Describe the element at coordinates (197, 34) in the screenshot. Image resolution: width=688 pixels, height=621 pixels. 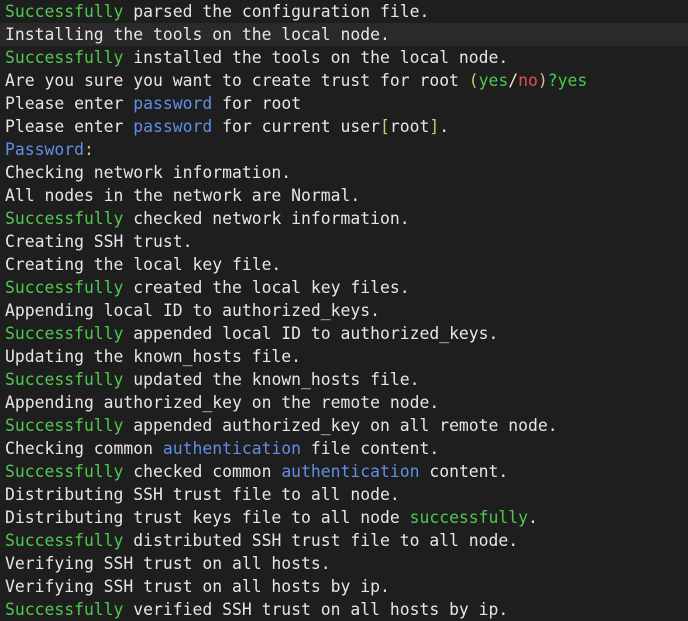
I see `terminal-text-segment: Installing the tools on the local node.` at that location.